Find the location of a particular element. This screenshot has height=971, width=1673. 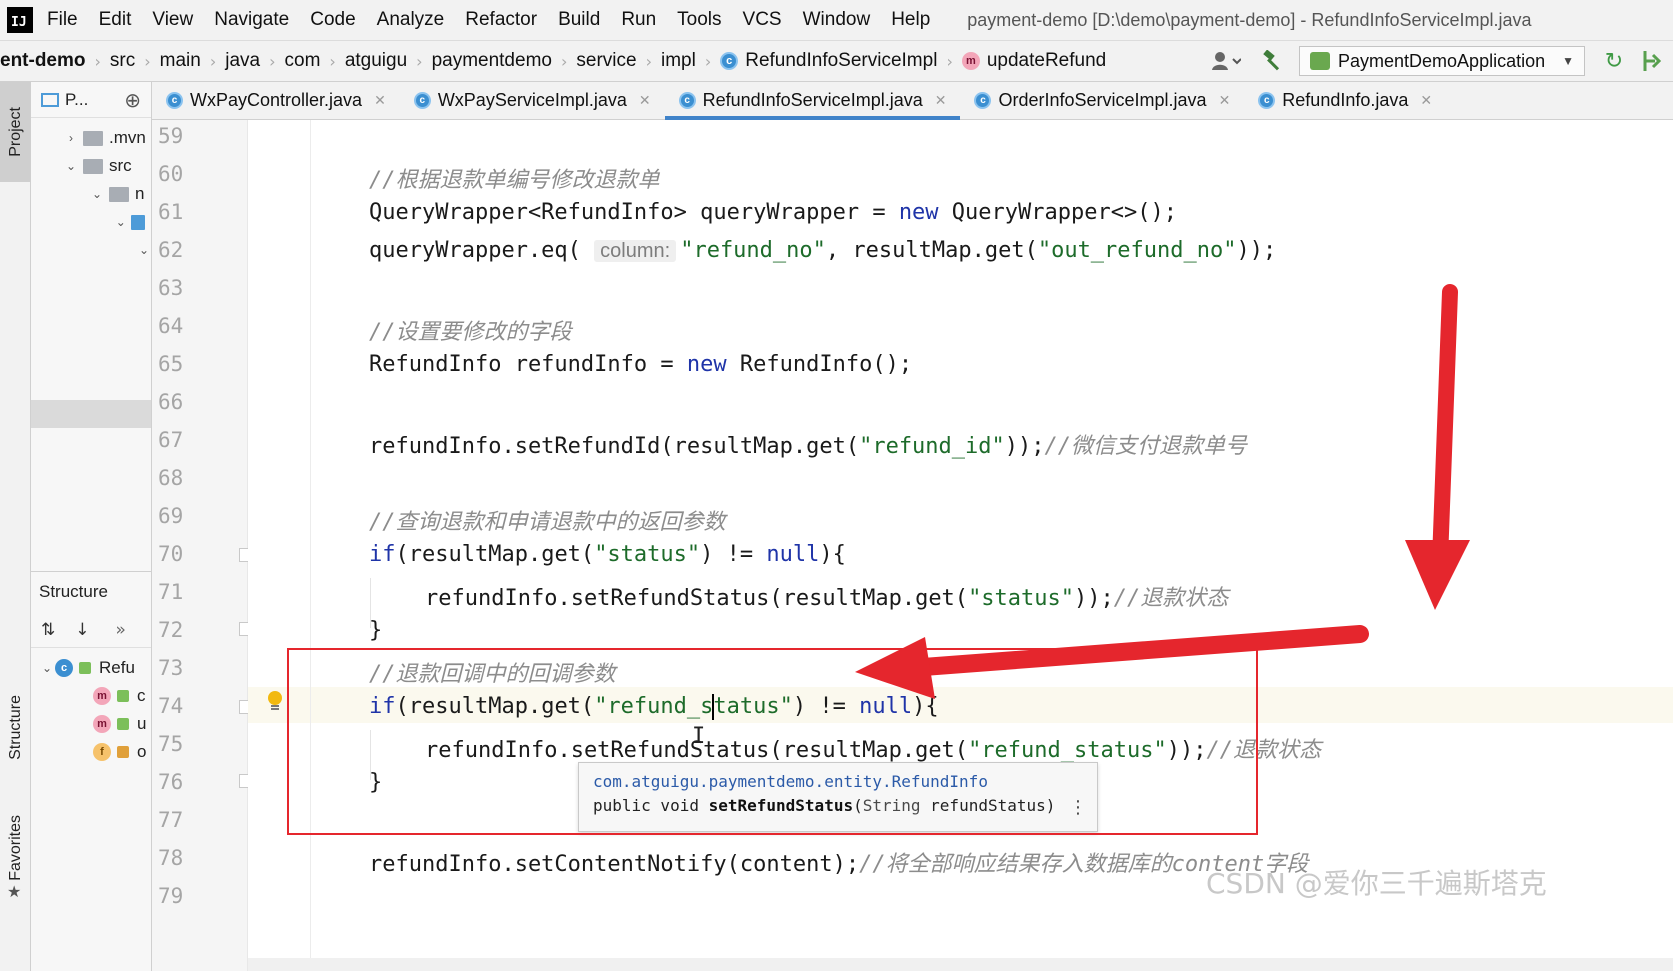

rerun-icon: ↻ is located at coordinates (1614, 61).